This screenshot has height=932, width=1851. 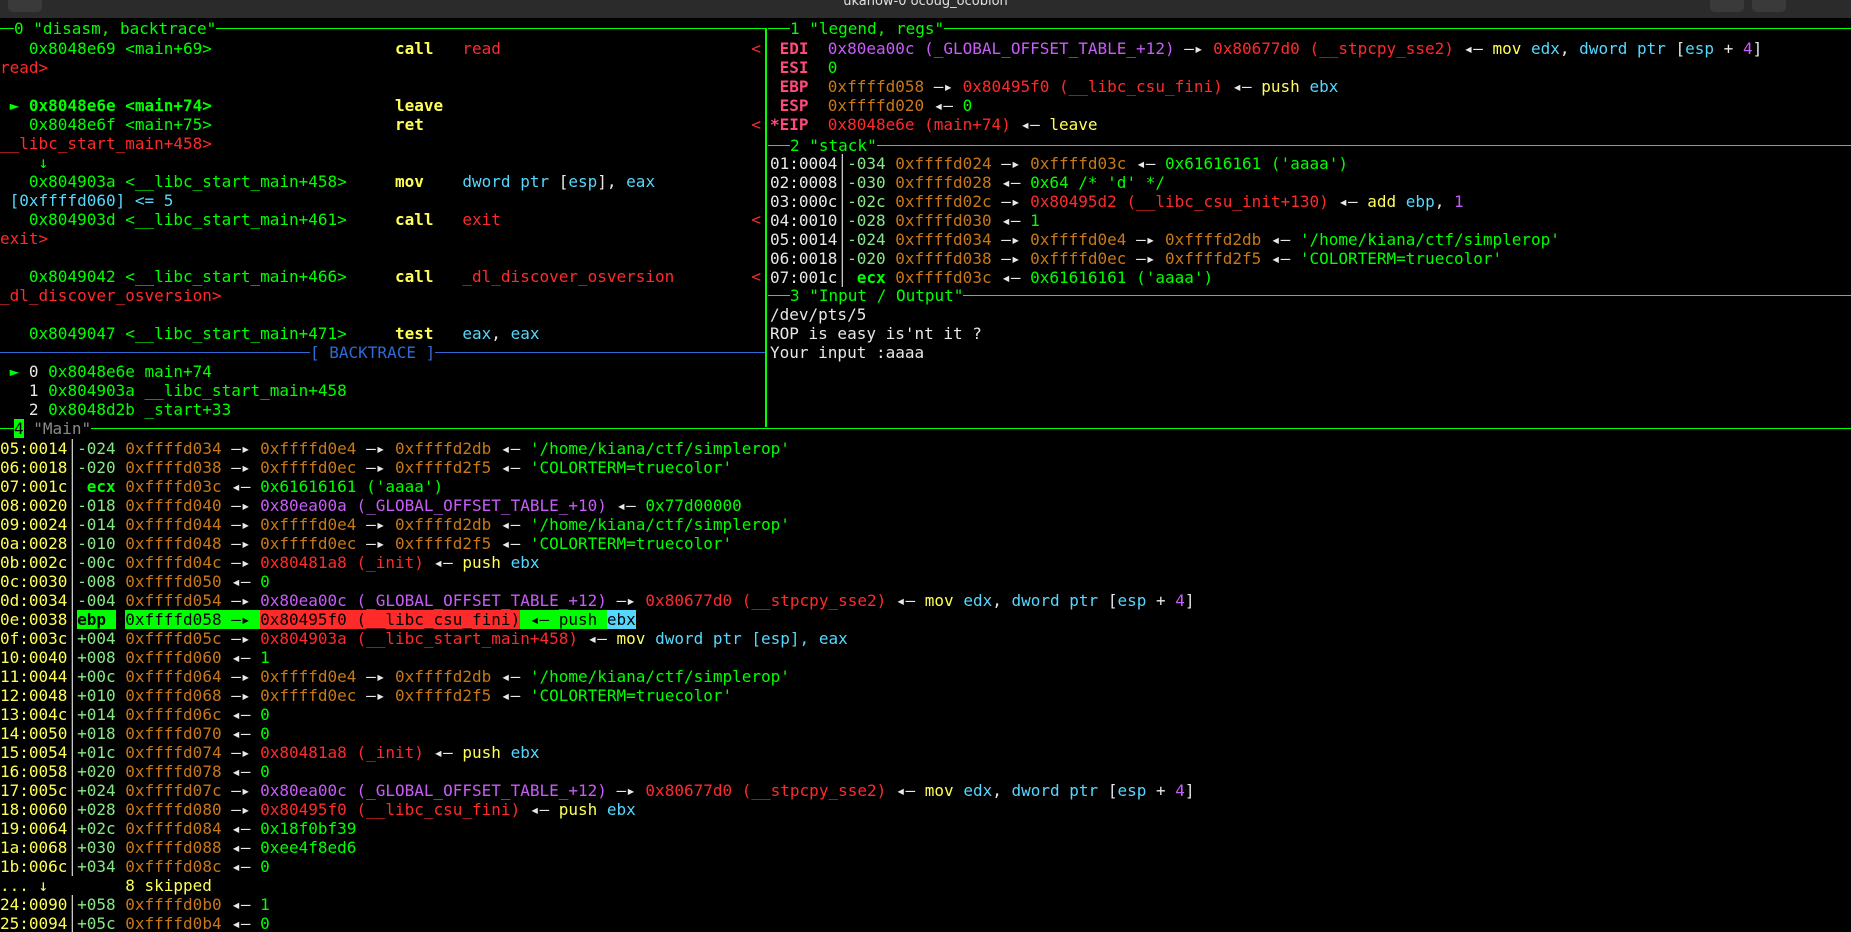 I want to click on memory-write-annotation: [0xffffd060] <= 5, so click(x=87, y=200).